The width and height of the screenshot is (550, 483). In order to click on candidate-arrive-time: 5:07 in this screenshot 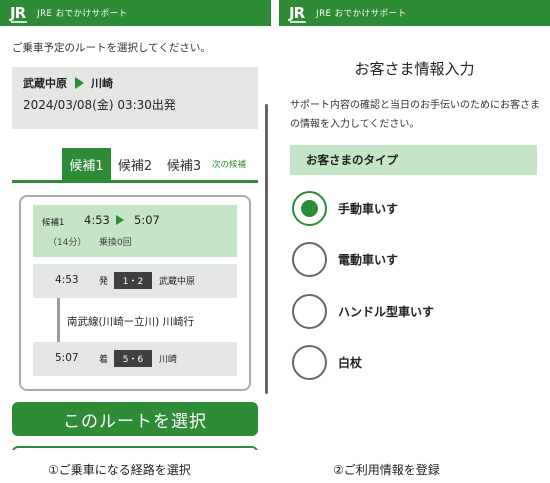, I will do `click(147, 220)`.